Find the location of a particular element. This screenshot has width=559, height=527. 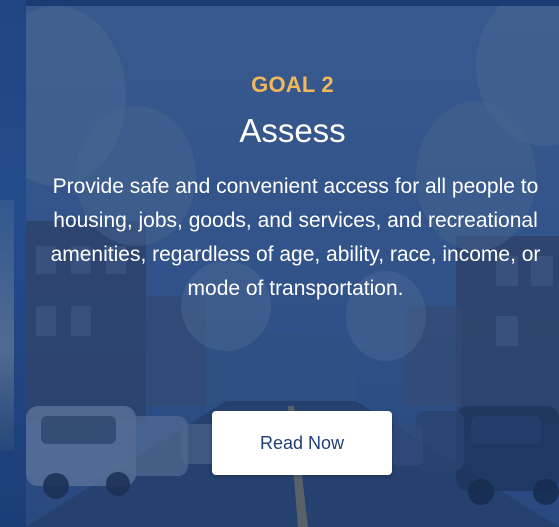

goal-title: Assess is located at coordinates (292, 130).